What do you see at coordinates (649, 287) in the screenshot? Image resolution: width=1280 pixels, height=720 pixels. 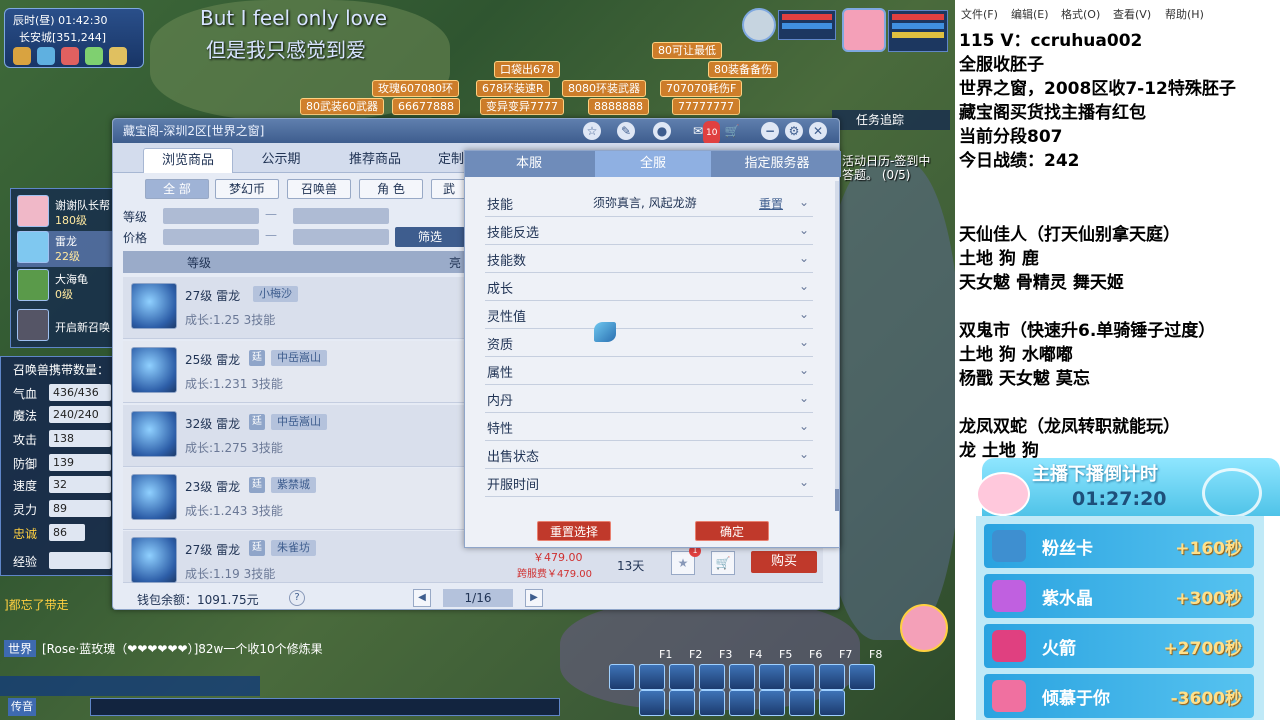 I see `filter-row: 成长 ⌄` at bounding box center [649, 287].